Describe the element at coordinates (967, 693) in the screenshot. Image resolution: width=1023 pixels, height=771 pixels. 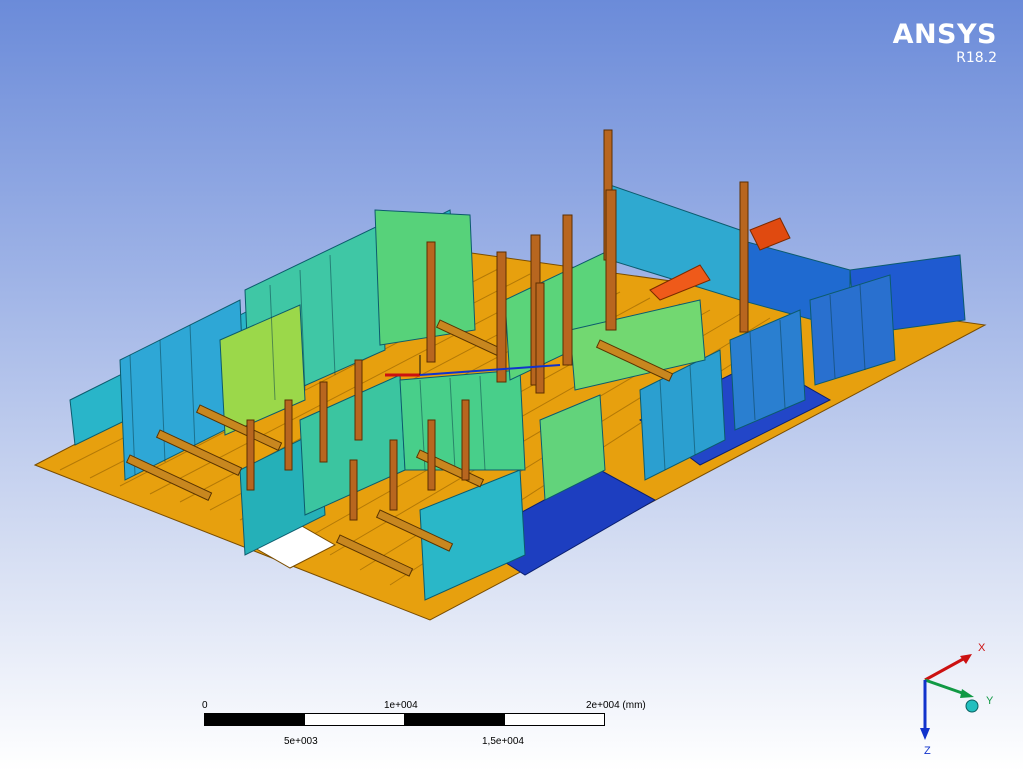
I see `y-axis-head` at that location.